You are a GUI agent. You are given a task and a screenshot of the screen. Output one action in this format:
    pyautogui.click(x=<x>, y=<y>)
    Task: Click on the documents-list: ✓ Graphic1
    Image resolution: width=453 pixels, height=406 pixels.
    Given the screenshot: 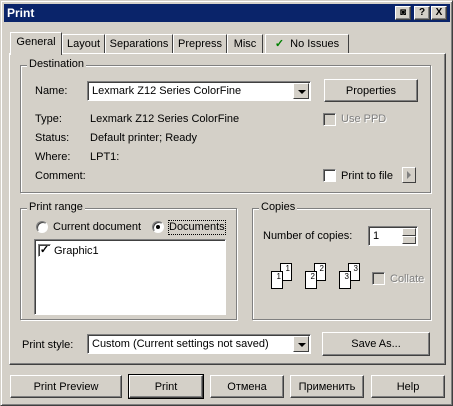 What is the action you would take?
    pyautogui.click(x=130, y=277)
    